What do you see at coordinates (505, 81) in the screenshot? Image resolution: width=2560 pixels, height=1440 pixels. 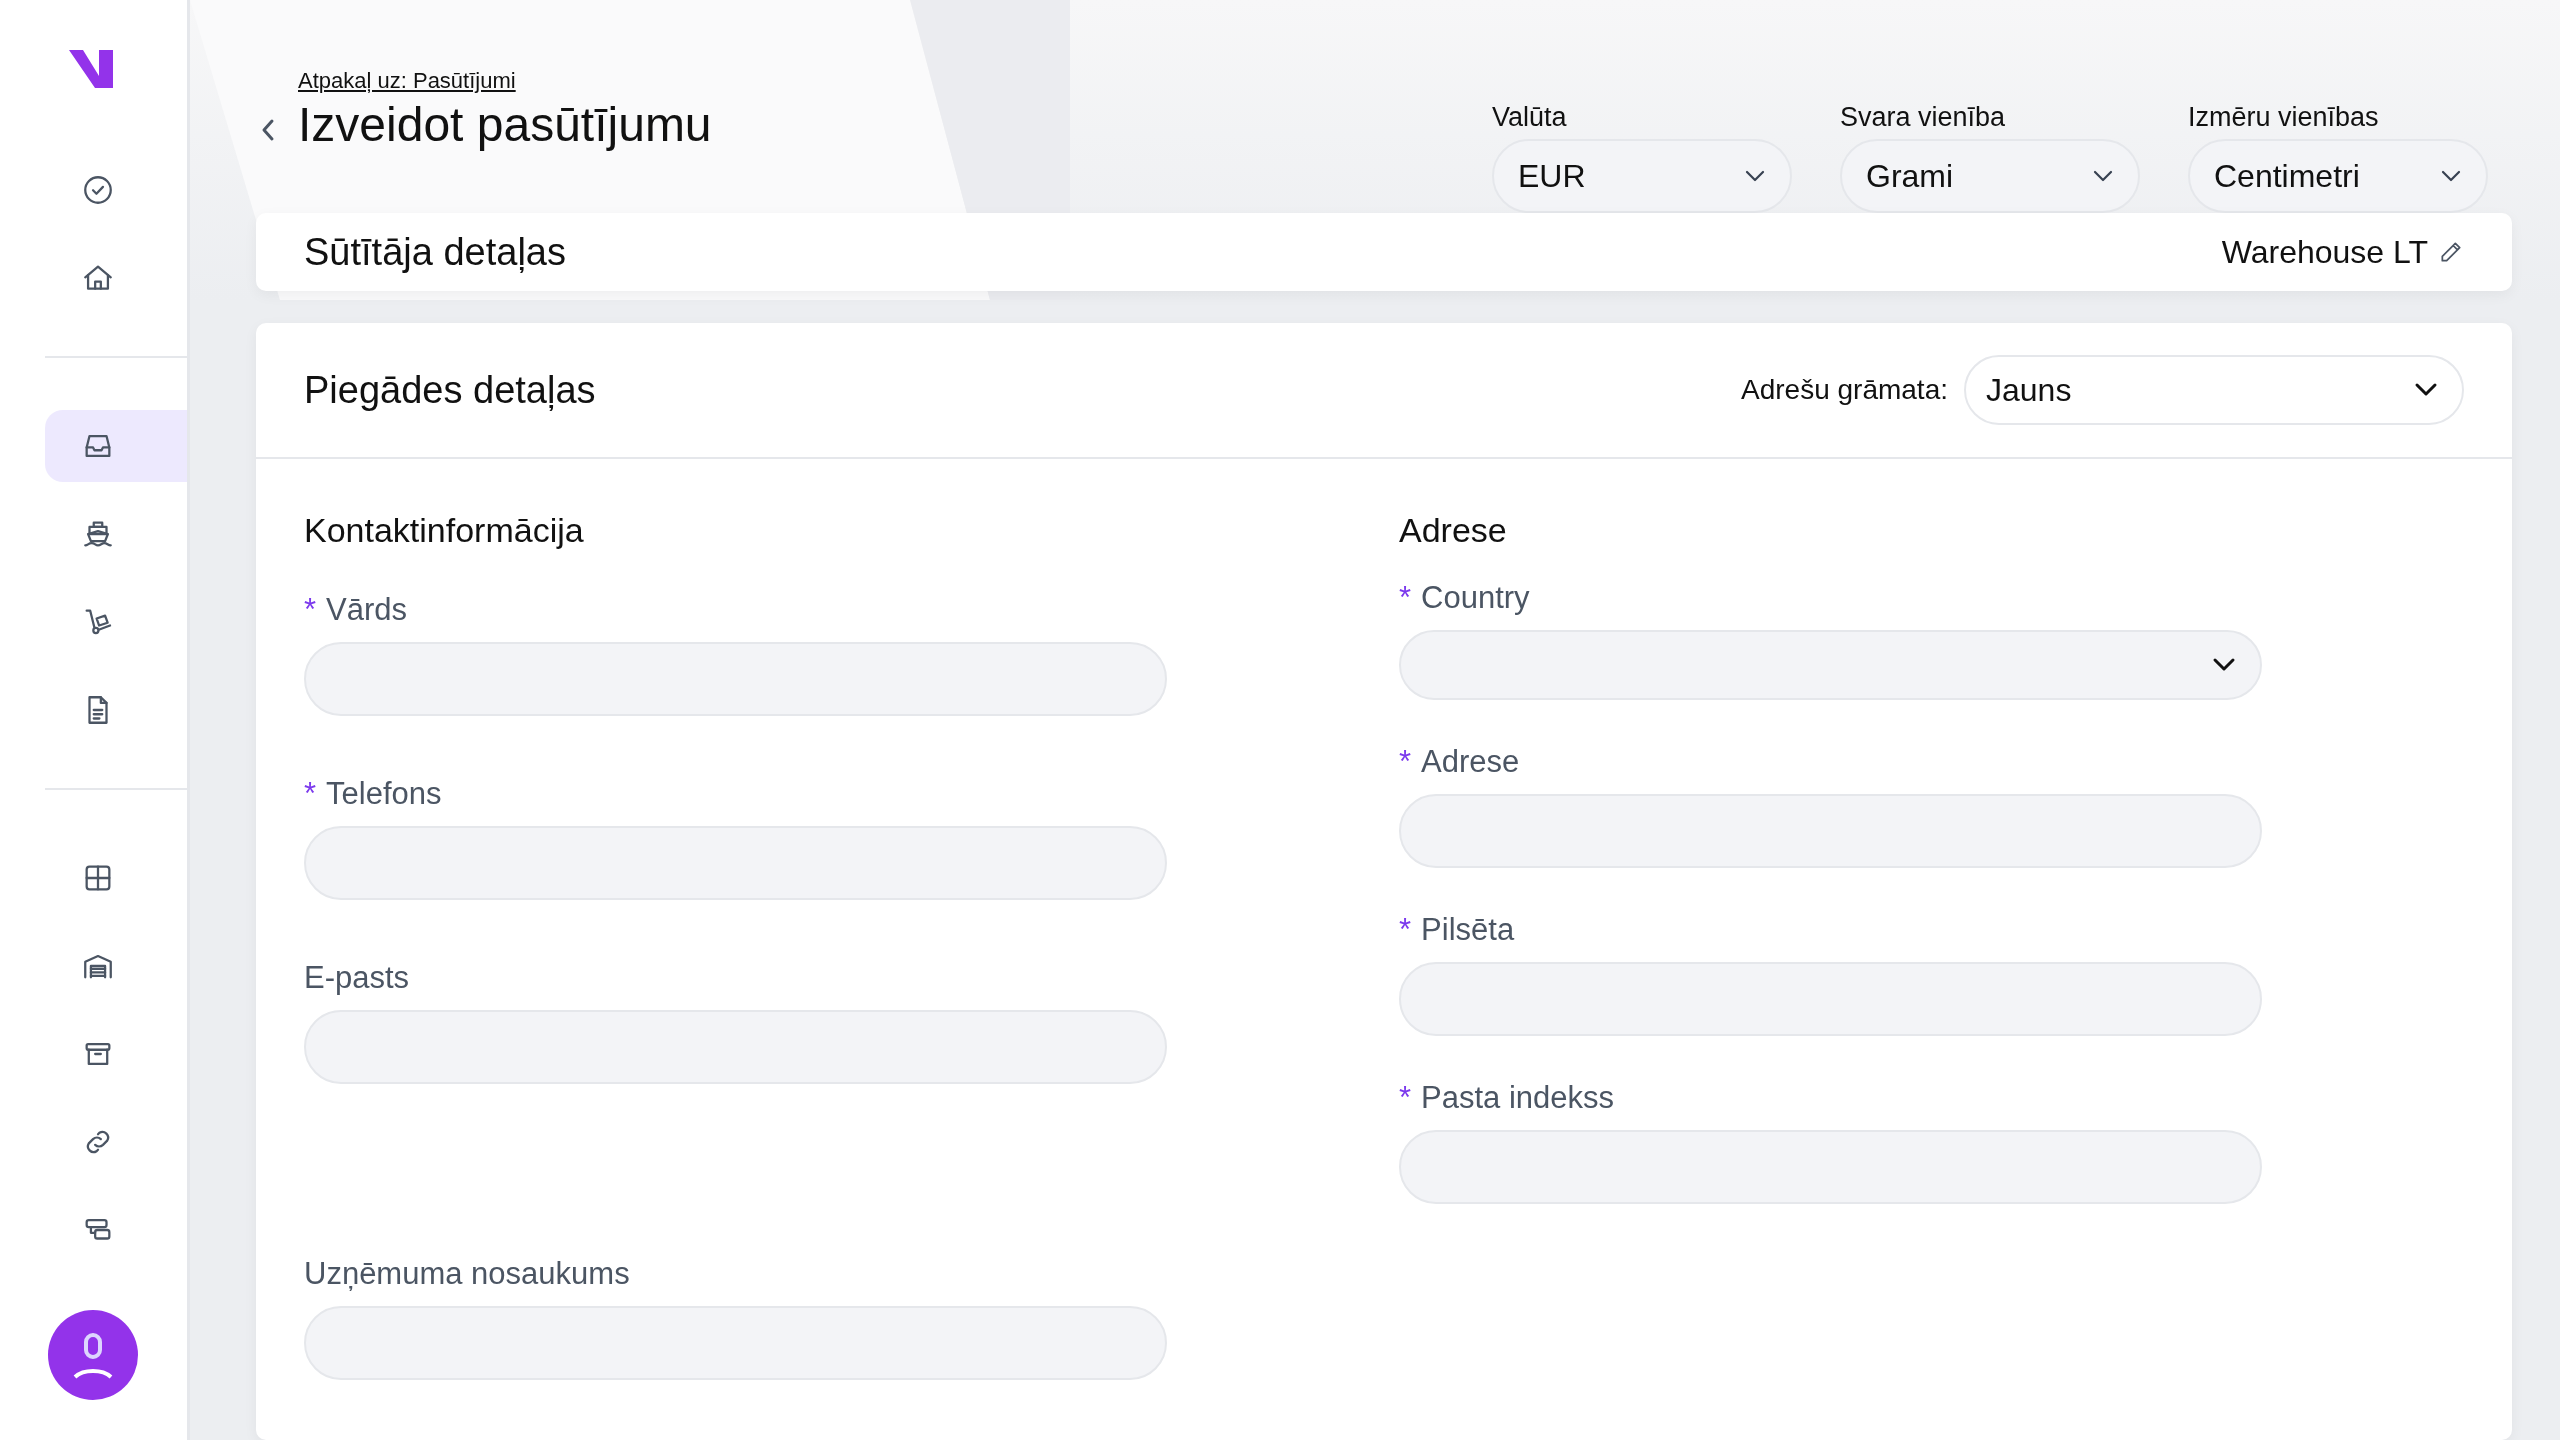 I see `back-link: Atpakaļ uz: Pasūtījumi` at bounding box center [505, 81].